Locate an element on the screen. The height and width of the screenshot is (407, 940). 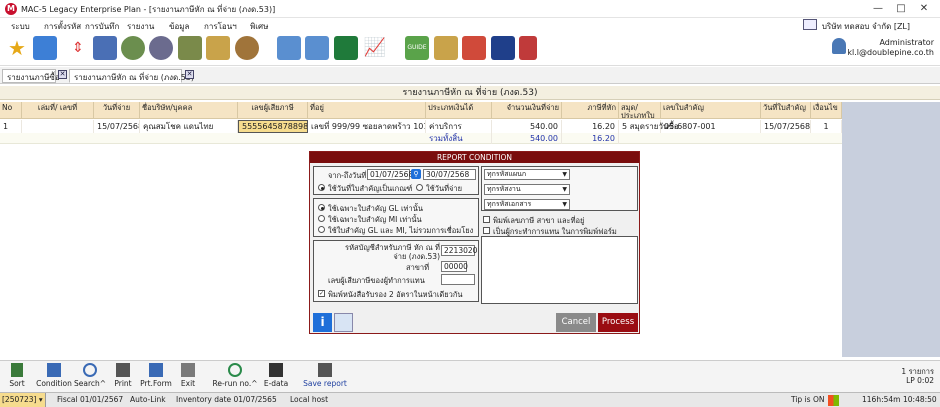
sort-button: Sort is located at coordinates (17, 375).